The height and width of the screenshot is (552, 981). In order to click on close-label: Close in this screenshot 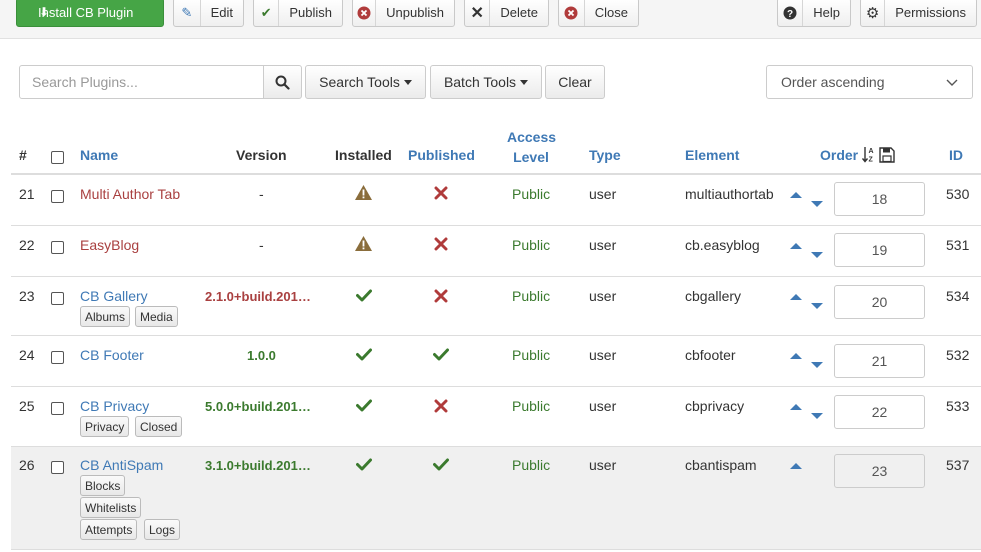, I will do `click(611, 12)`.